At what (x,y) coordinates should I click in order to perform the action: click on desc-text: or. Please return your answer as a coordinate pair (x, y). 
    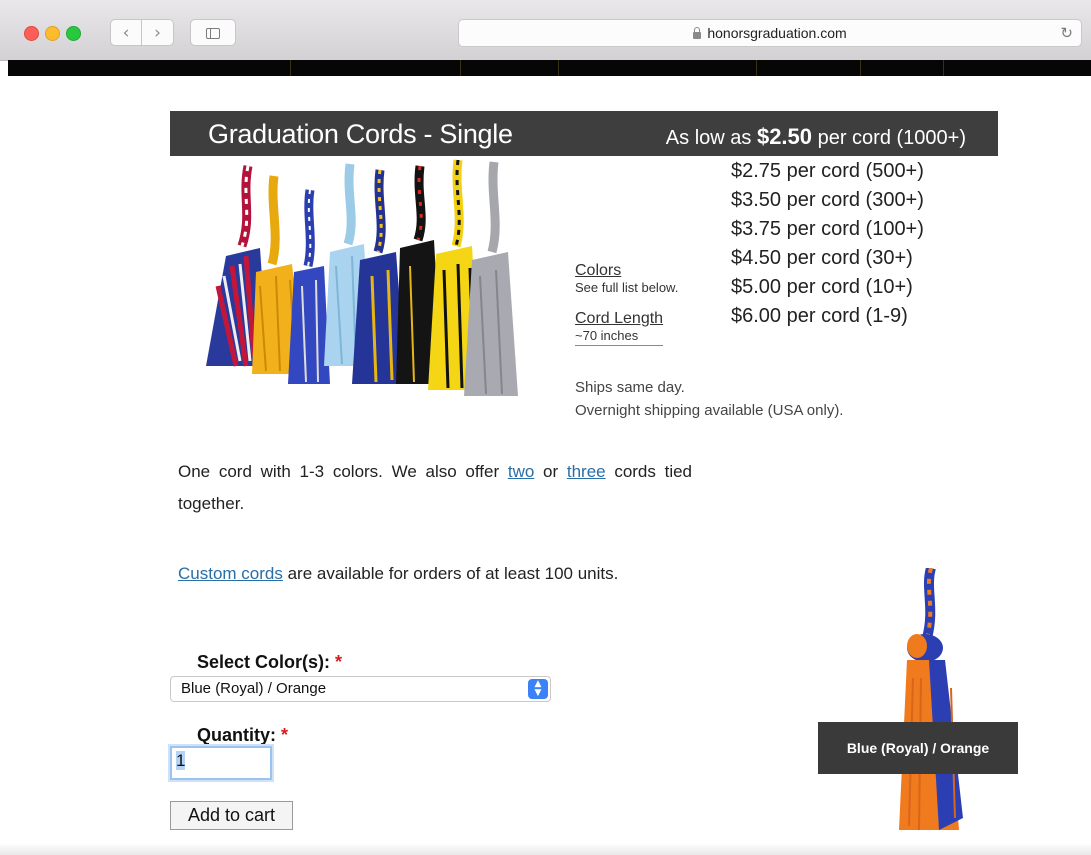
    Looking at the image, I should click on (550, 471).